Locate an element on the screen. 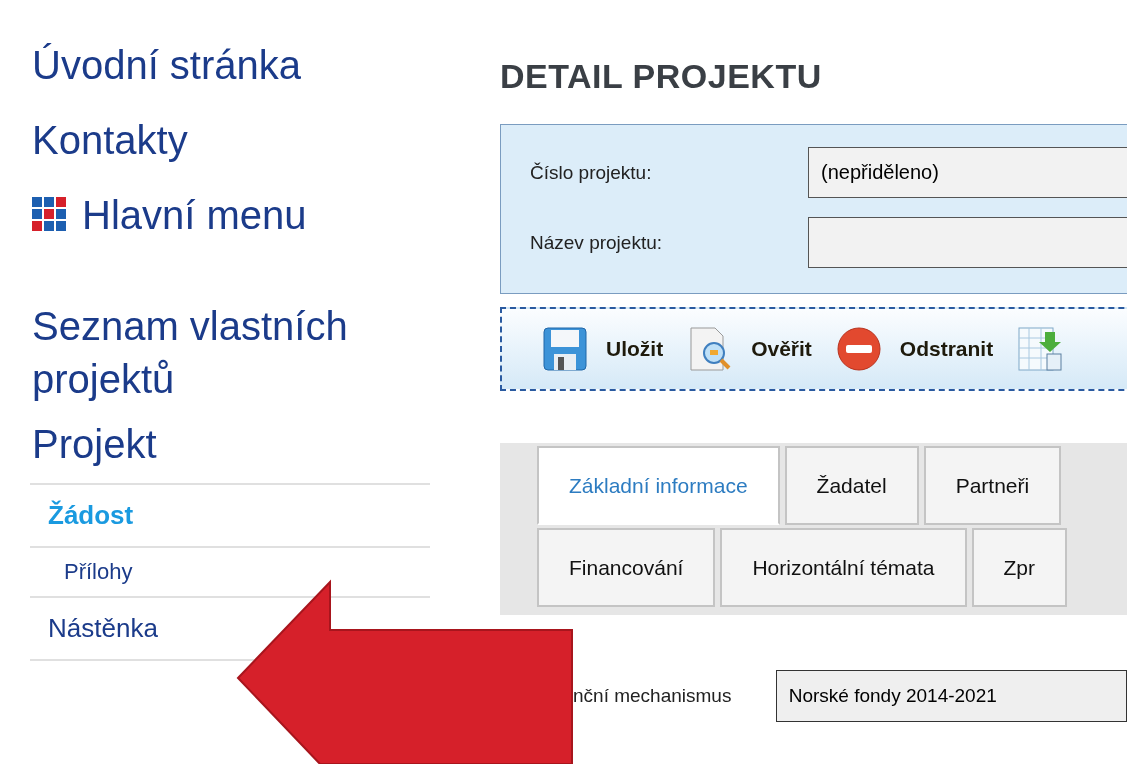  field-label: Číslo projektu: is located at coordinates (591, 172).